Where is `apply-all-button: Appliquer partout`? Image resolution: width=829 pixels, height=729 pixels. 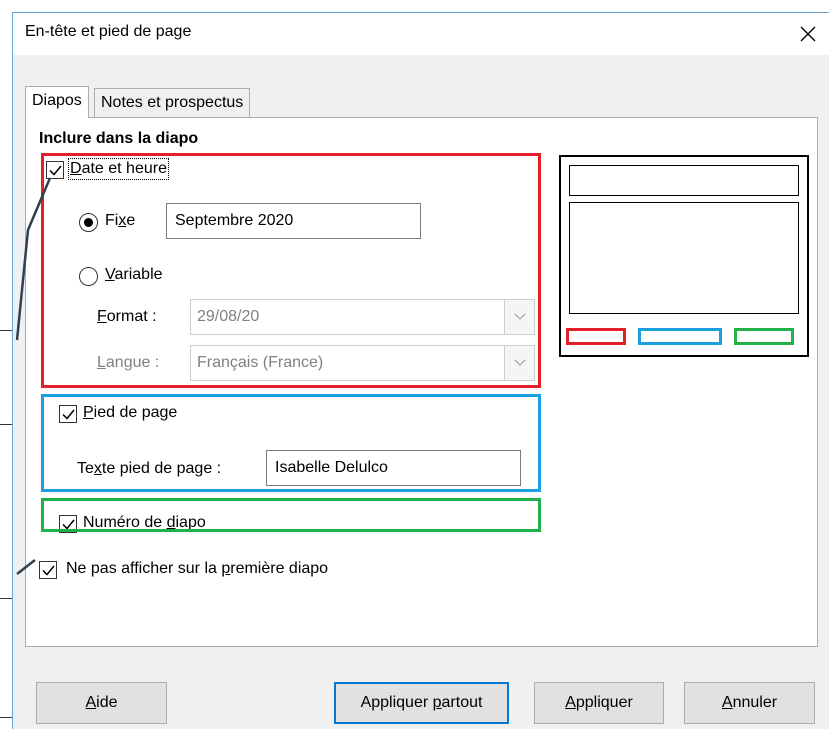
apply-all-button: Appliquer partout is located at coordinates (421, 703).